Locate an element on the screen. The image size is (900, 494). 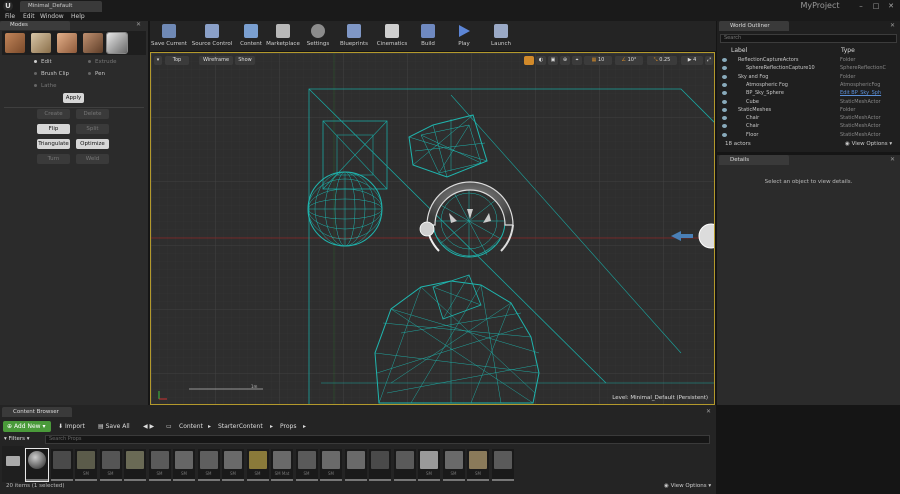
breadcrumb-starter-content: StarterContent is located at coordinates (240, 426).